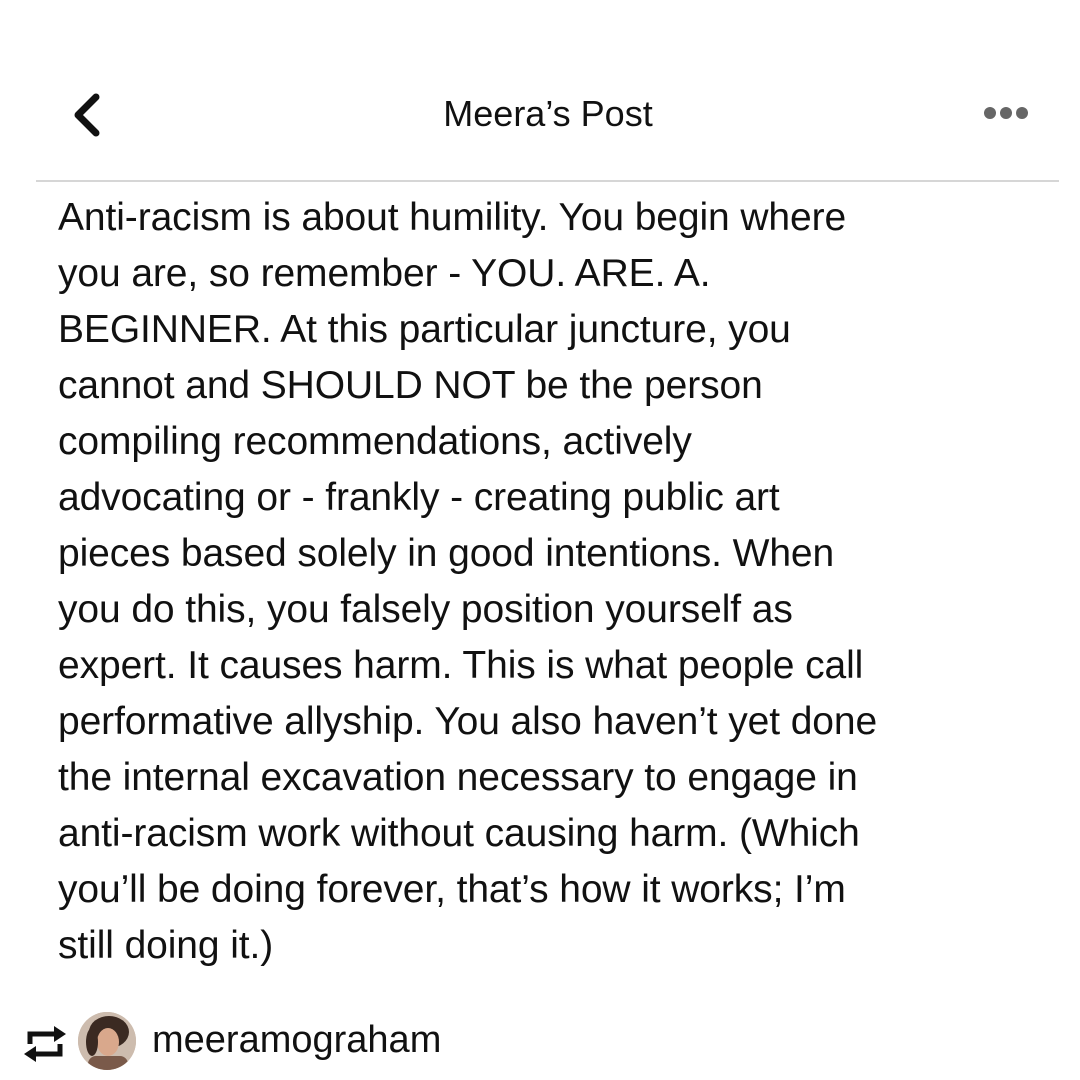 The image size is (1080, 1080). Describe the element at coordinates (375, 441) in the screenshot. I see `post-line: compiling recommendations, actively` at that location.